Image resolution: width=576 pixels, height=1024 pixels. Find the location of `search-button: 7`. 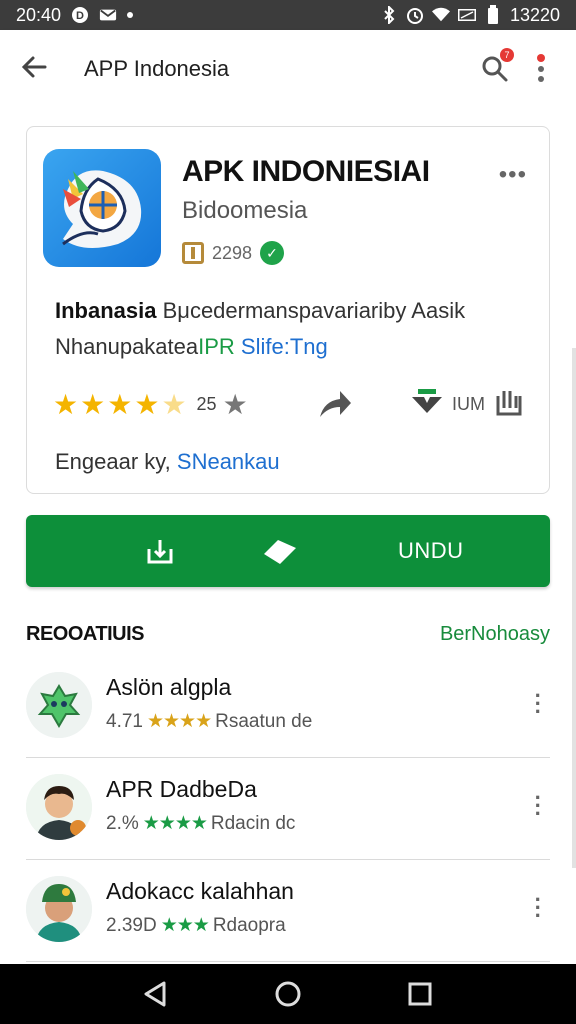

search-button: 7 is located at coordinates (497, 66).